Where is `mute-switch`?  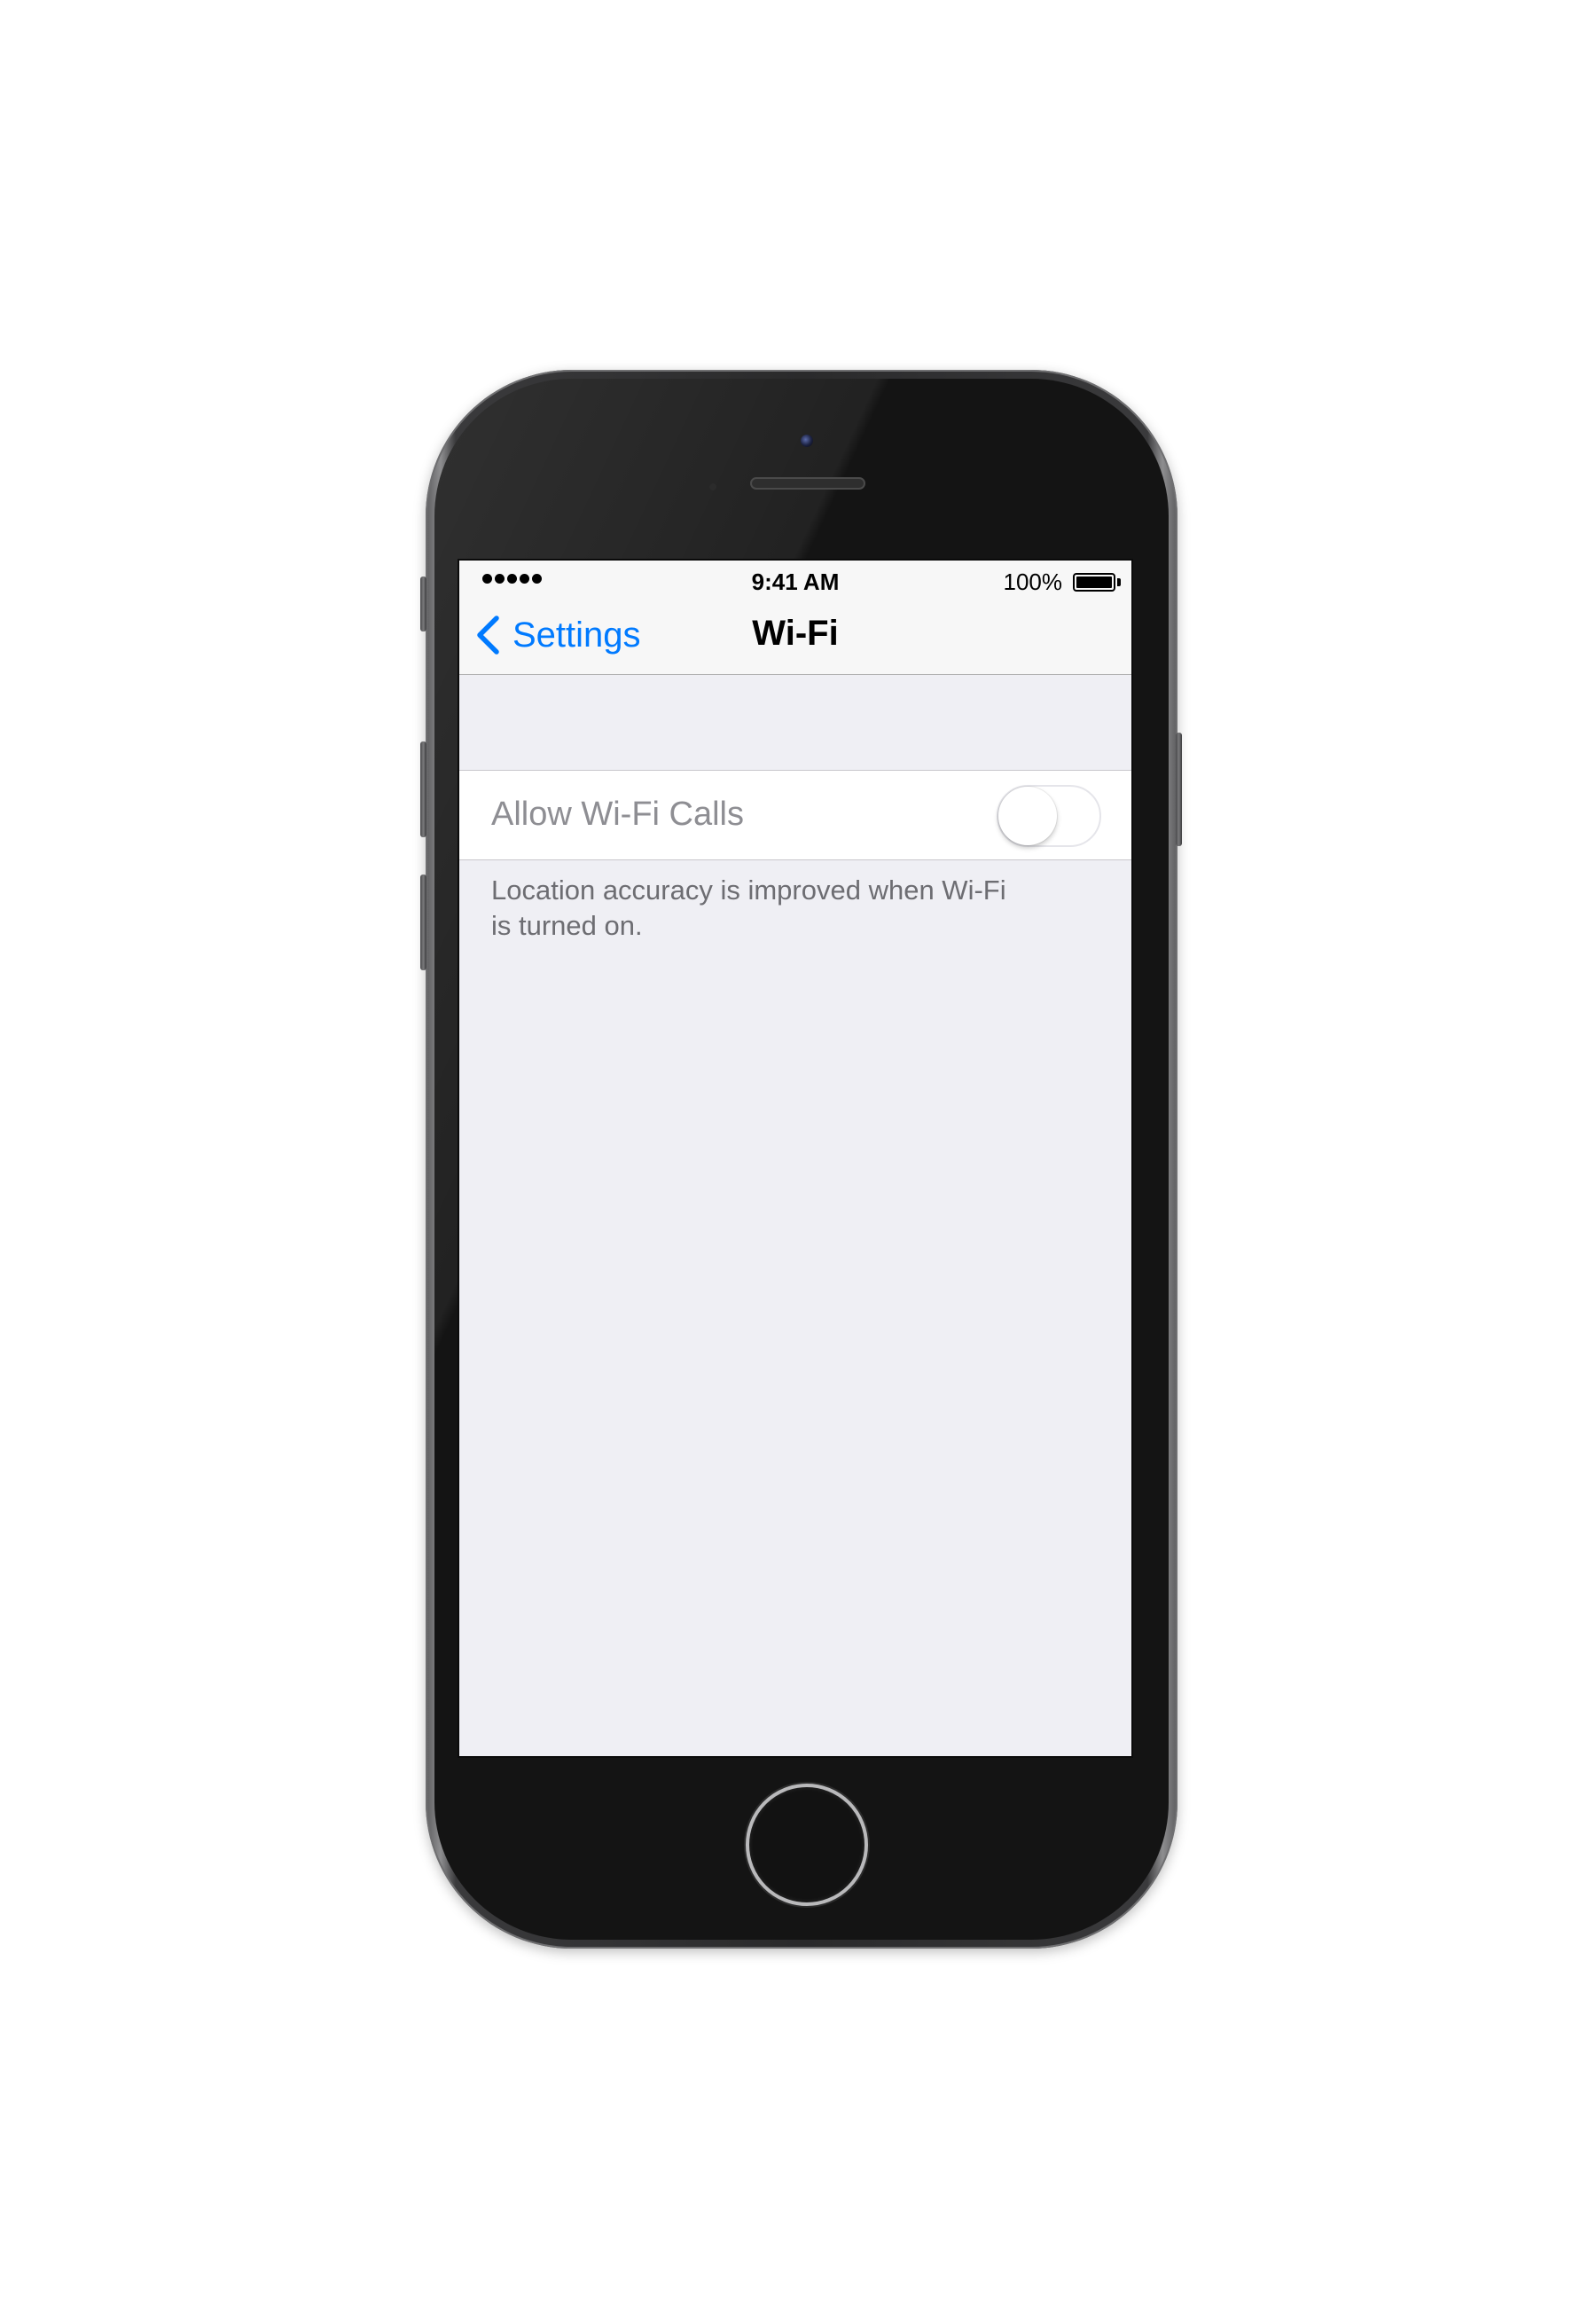
mute-switch is located at coordinates (423, 603).